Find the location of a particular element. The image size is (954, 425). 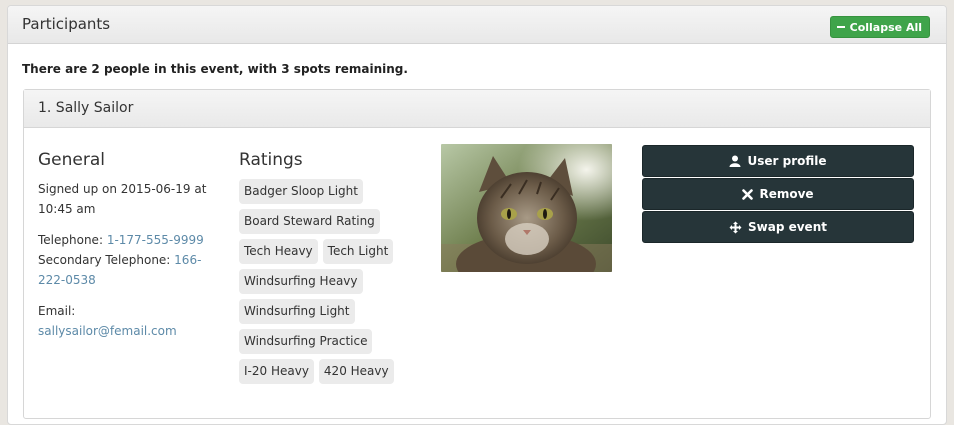

participant-name: 1. Sally Sailor is located at coordinates (86, 108).